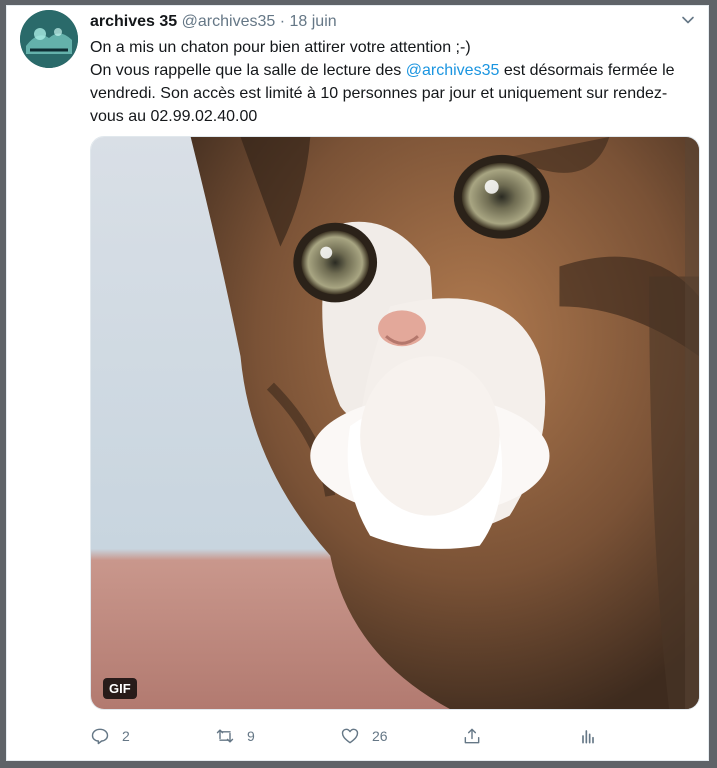  Describe the element at coordinates (453, 70) in the screenshot. I see `mention-link: @archives35` at that location.